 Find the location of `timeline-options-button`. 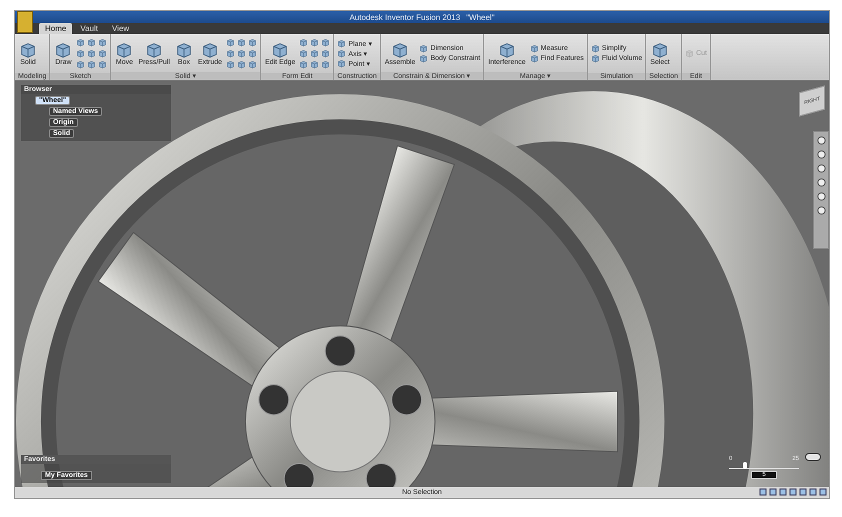

timeline-options-button is located at coordinates (813, 457).